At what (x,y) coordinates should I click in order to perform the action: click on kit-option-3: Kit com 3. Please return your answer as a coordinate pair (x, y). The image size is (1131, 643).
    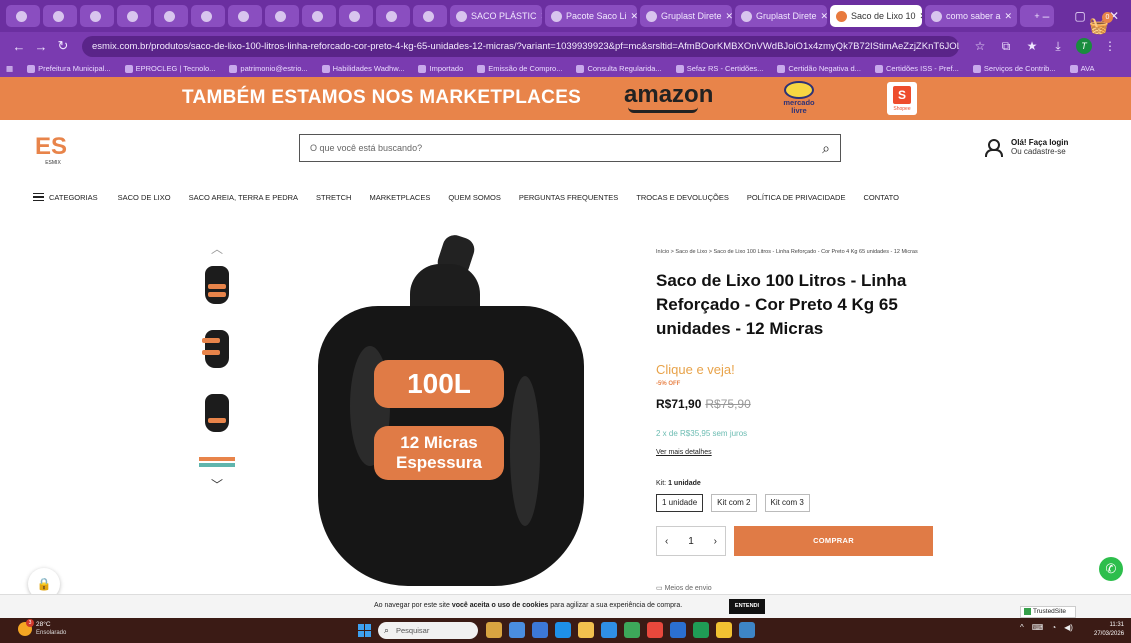
    Looking at the image, I should click on (787, 503).